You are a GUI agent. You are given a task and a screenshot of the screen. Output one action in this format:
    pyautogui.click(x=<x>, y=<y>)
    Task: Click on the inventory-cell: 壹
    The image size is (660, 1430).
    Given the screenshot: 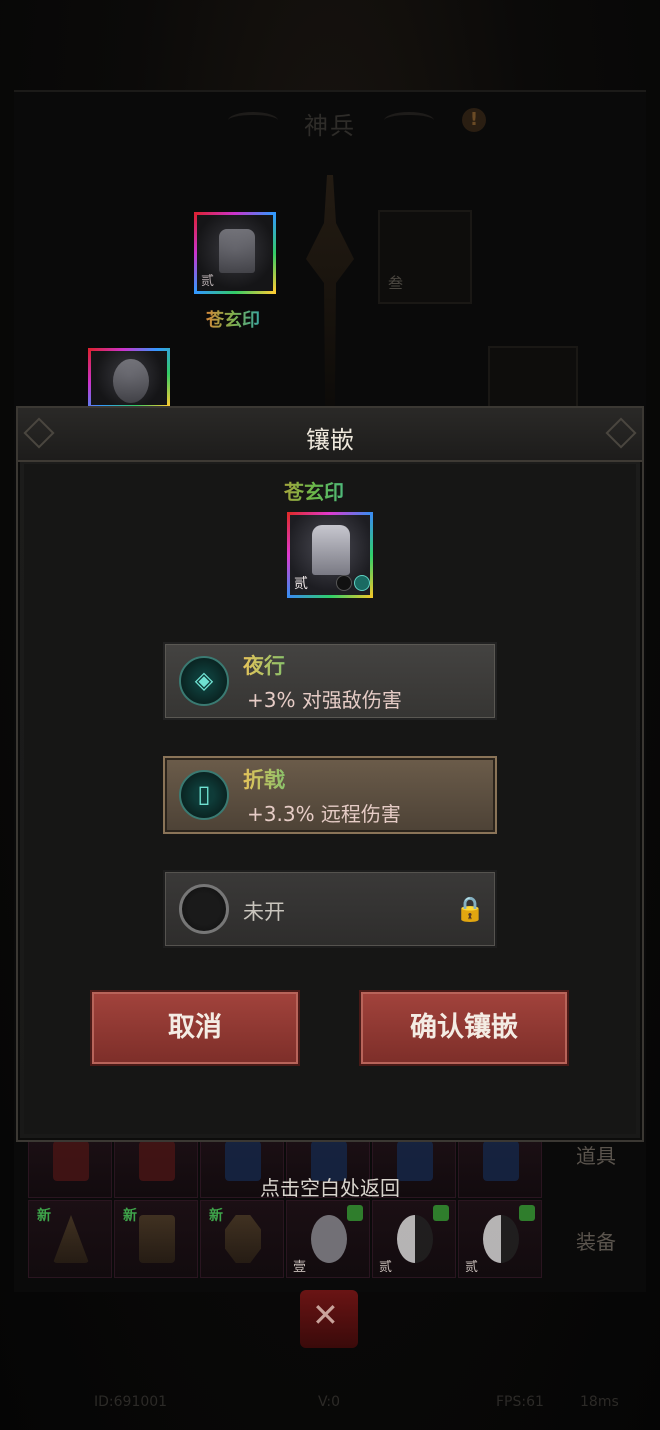 What is the action you would take?
    pyautogui.click(x=328, y=1239)
    